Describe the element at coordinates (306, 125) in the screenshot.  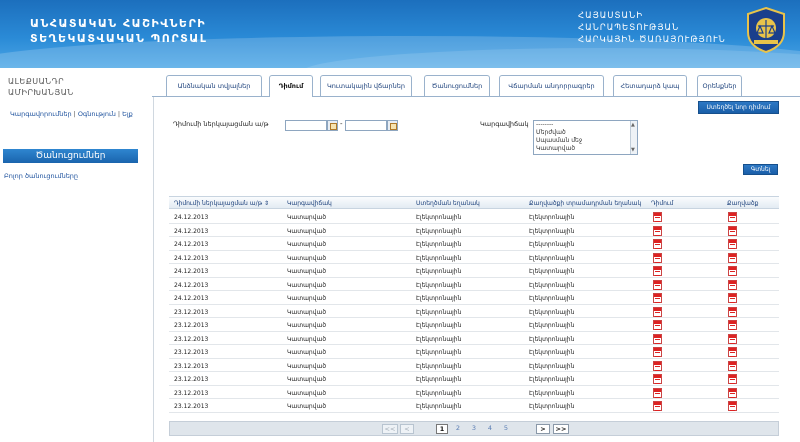
I see `date-from-input` at that location.